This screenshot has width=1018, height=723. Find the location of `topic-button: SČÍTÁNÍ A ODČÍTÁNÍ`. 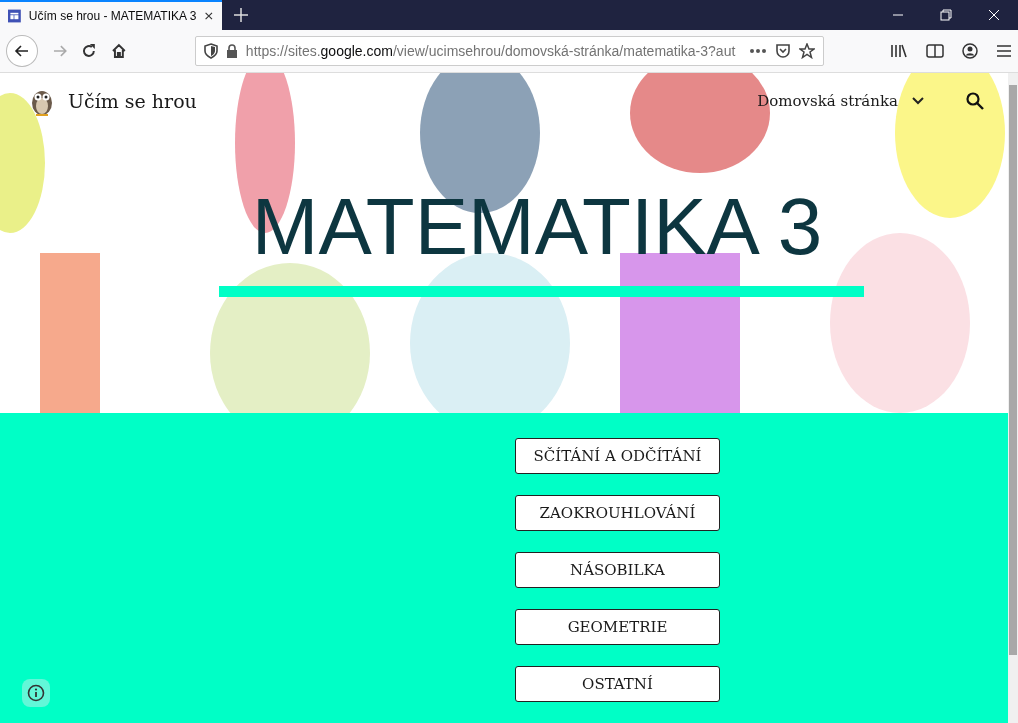

topic-button: SČÍTÁNÍ A ODČÍTÁNÍ is located at coordinates (617, 456).